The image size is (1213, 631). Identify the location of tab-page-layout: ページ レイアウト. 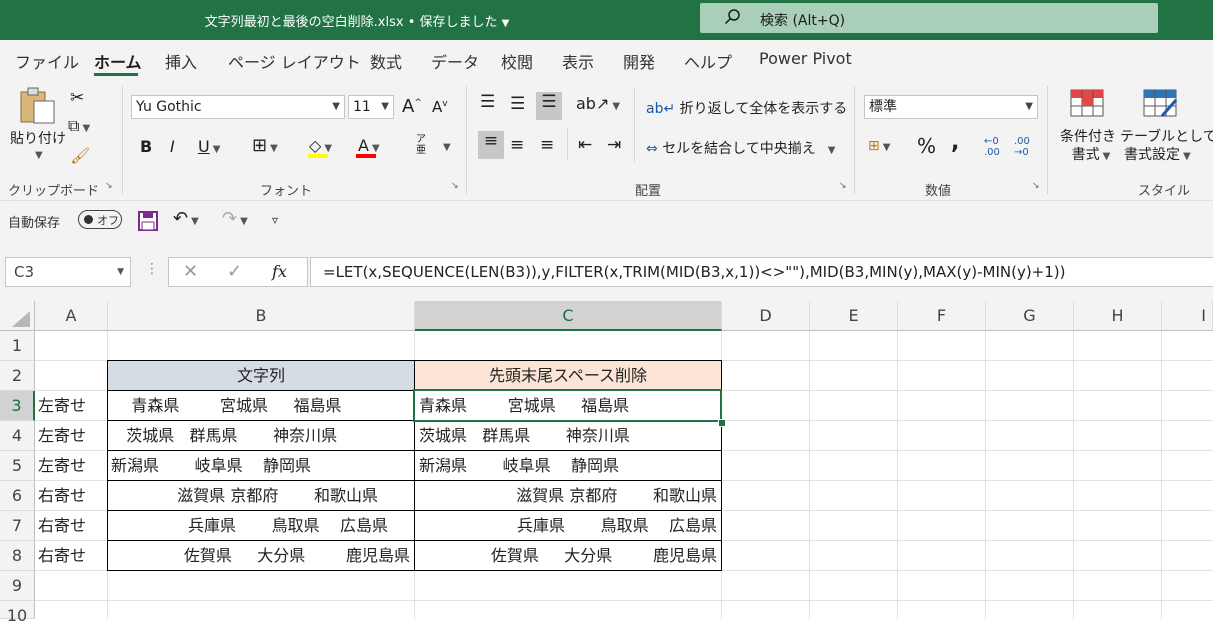
(294, 61).